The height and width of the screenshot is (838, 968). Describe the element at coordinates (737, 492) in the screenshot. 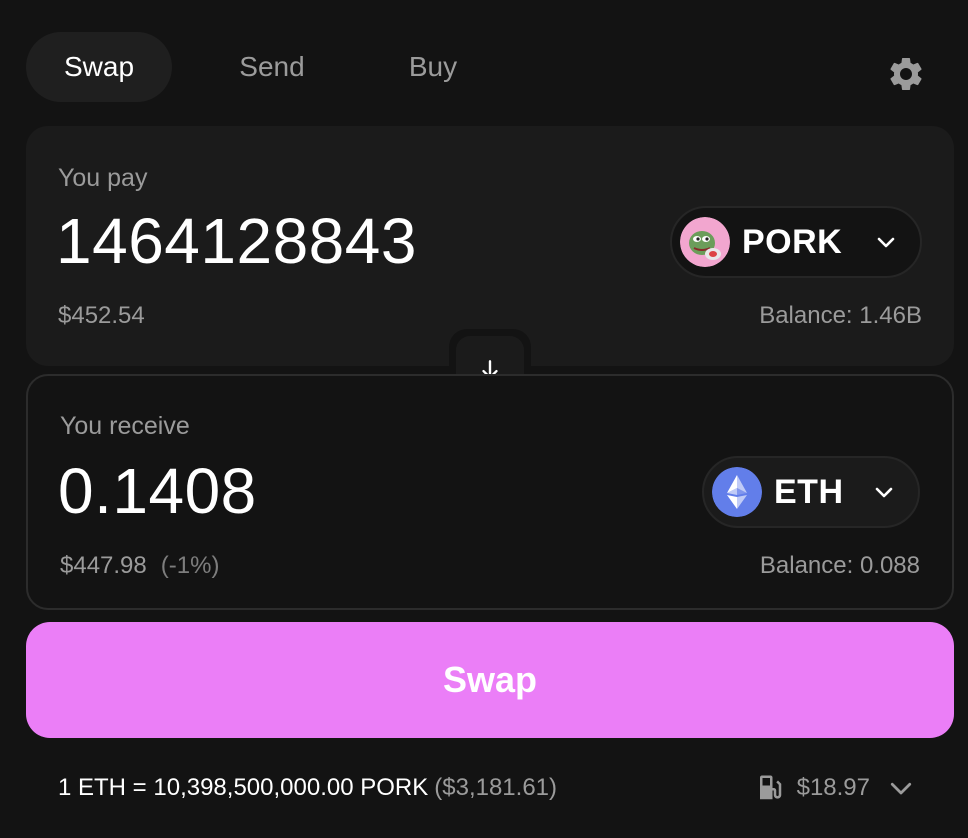

I see `eth-token-icon` at that location.